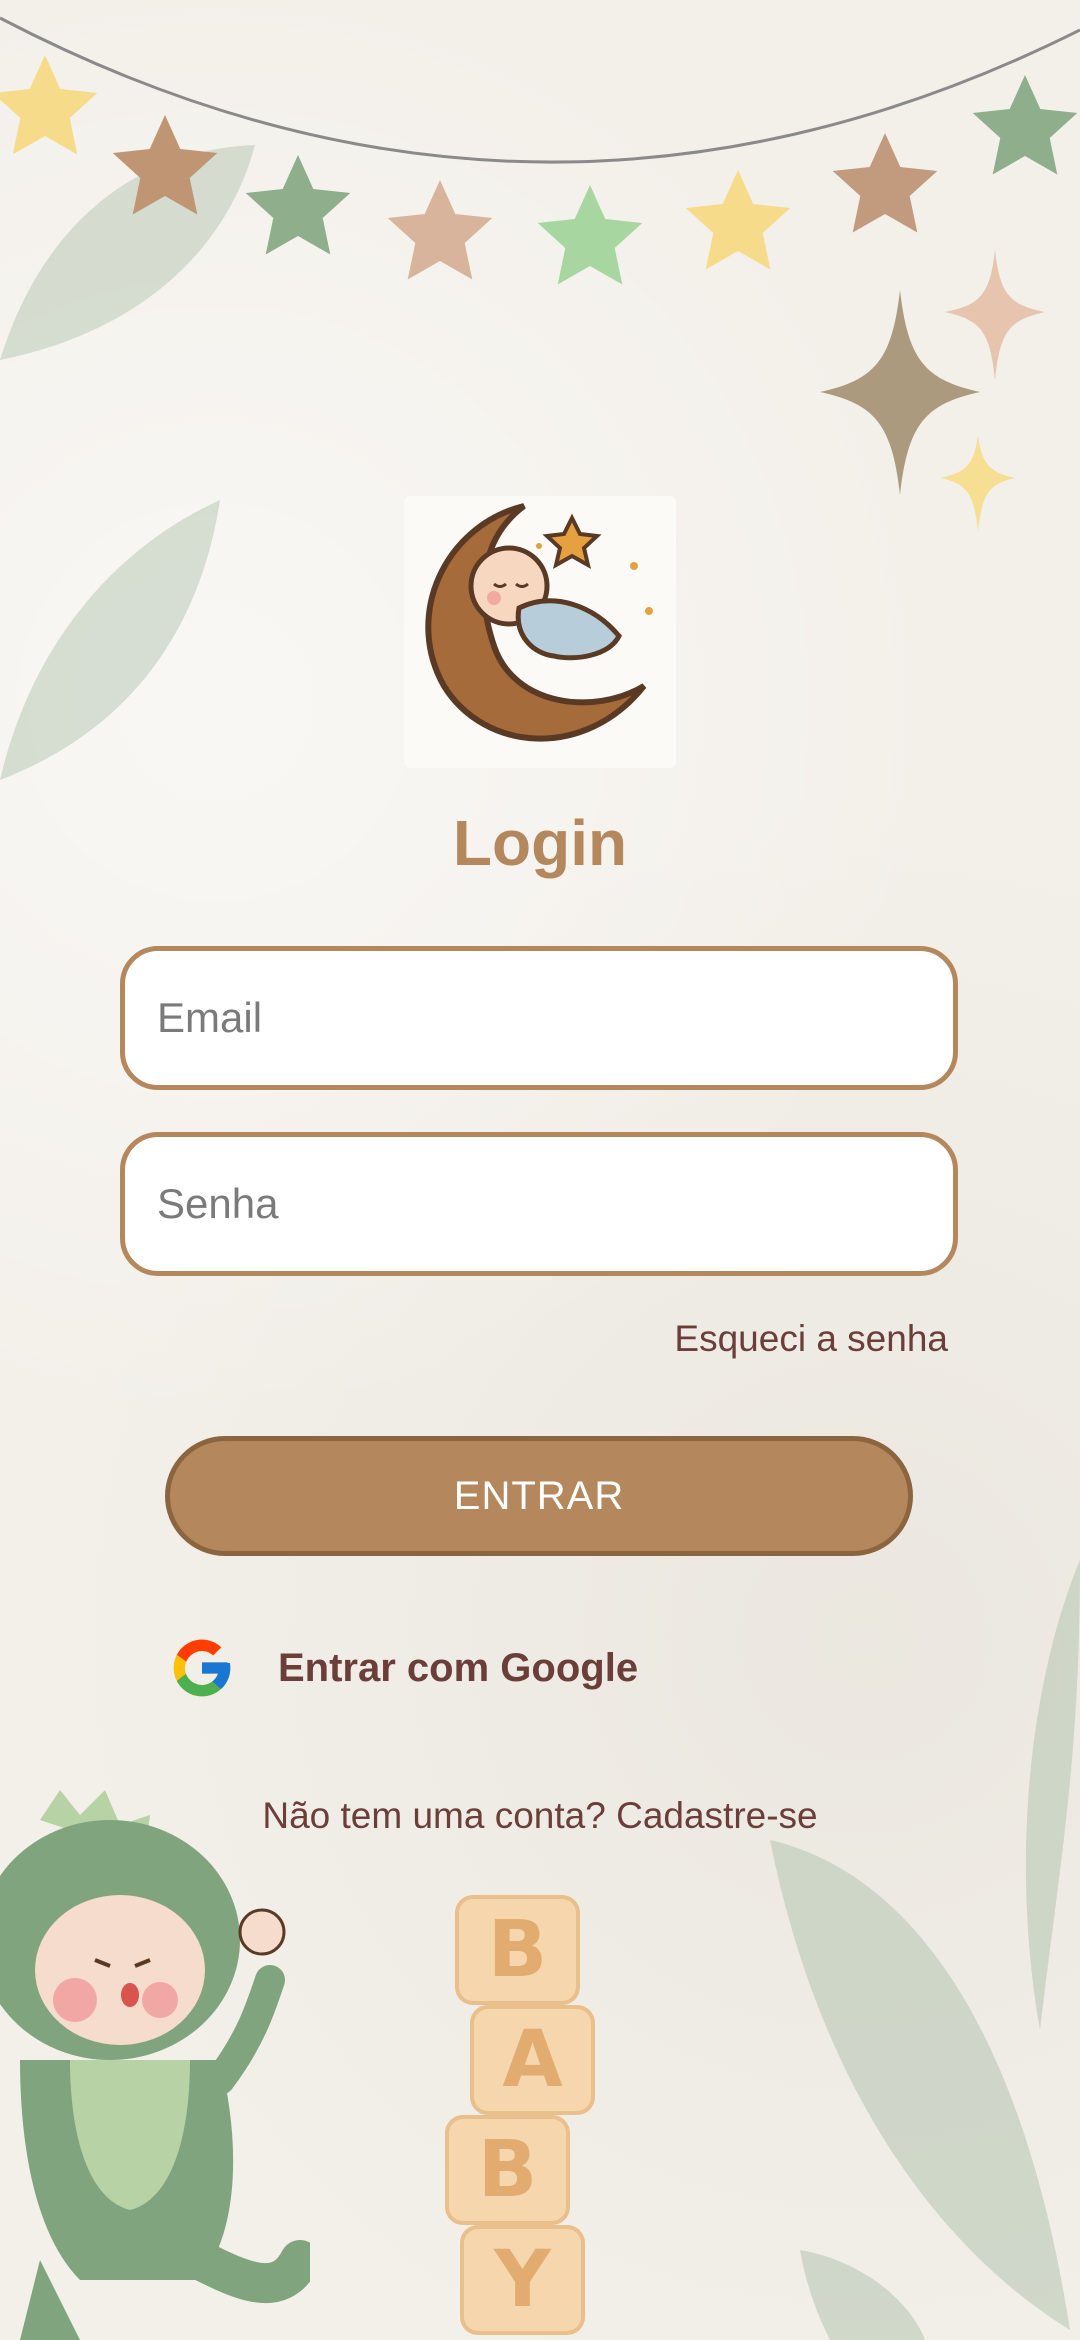 The width and height of the screenshot is (1080, 2340). Describe the element at coordinates (202, 1668) in the screenshot. I see `google-icon` at that location.